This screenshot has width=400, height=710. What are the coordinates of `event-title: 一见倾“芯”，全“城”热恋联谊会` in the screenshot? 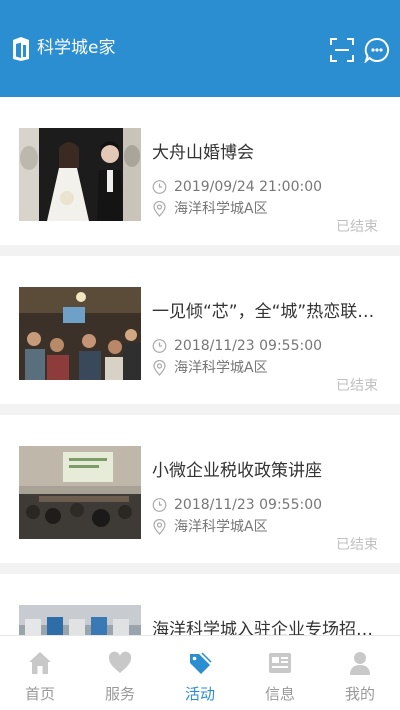 It's located at (268, 312).